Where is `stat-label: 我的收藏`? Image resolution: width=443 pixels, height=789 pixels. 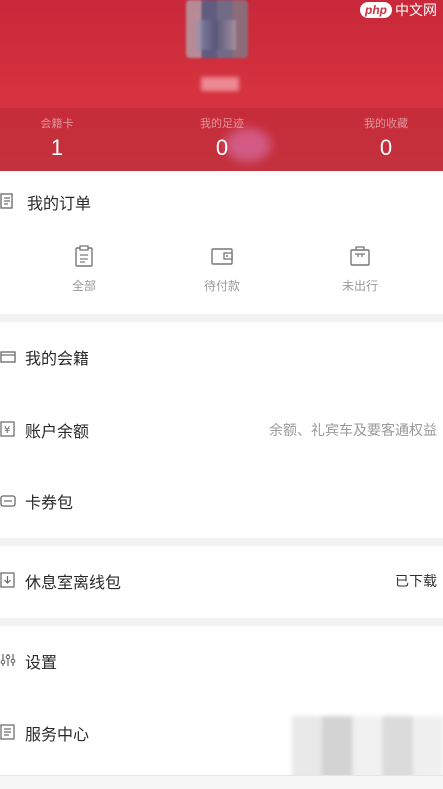 stat-label: 我的收藏 is located at coordinates (386, 123).